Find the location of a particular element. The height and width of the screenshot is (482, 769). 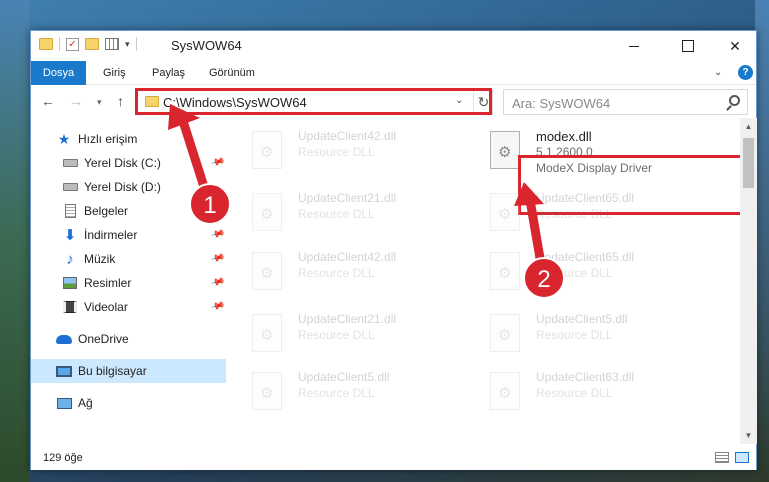

quick-access-toolbar: ✓ ▾ is located at coordinates (88, 44).